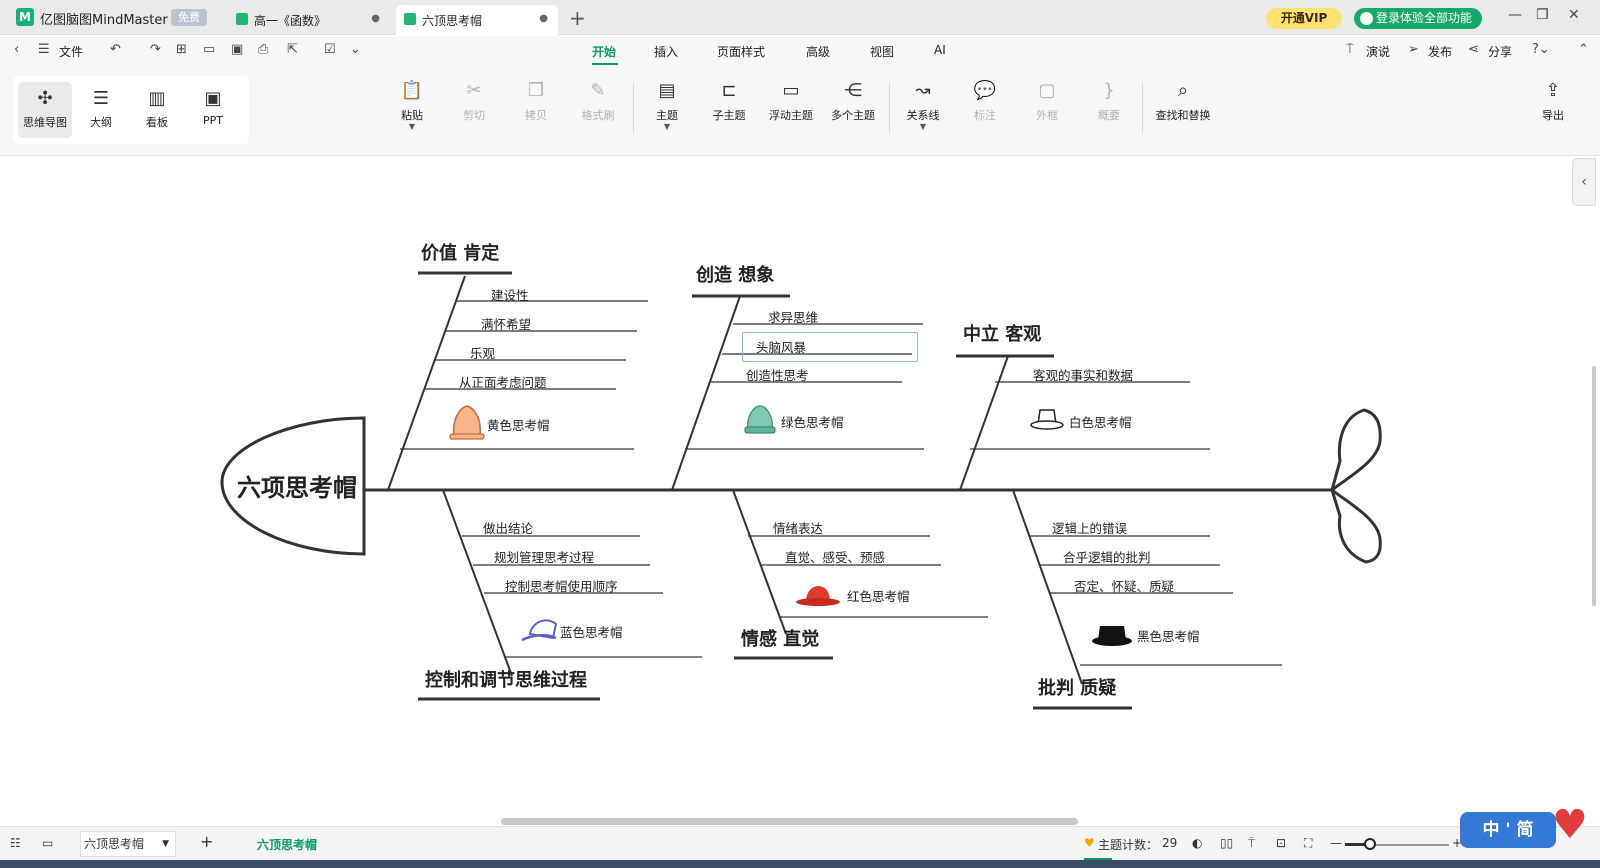 Image resolution: width=1600 pixels, height=868 pixels. I want to click on subtopic-button: ⊏ 子主题, so click(729, 101).